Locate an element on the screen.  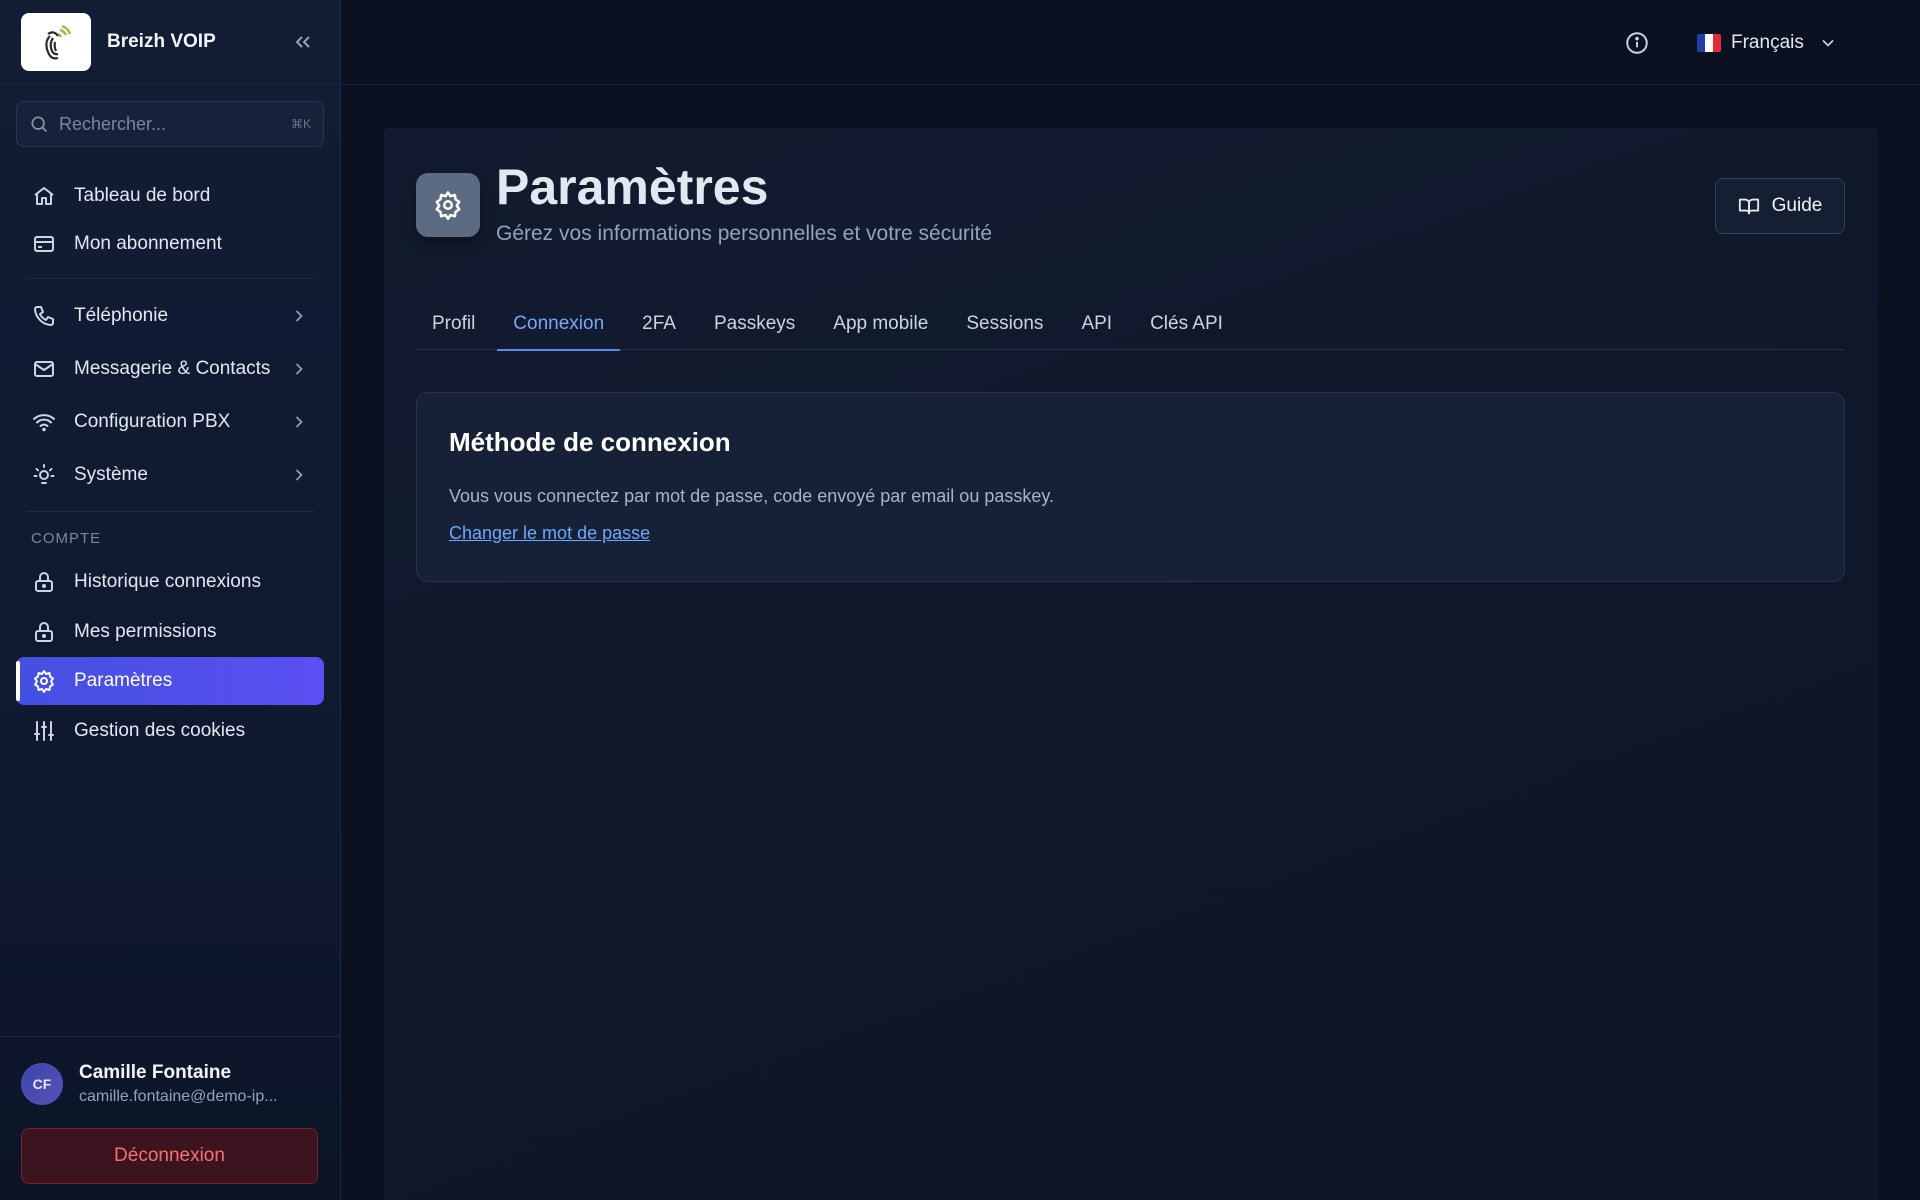
sidebar-item-pbx-config: Configuration PBX is located at coordinates (170, 421).